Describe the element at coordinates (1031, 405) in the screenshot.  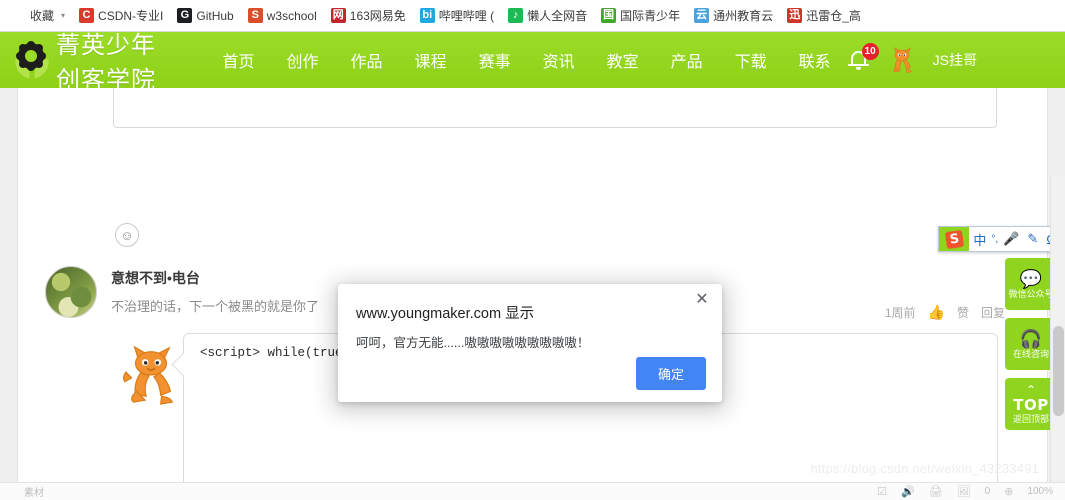
I see `top-text: TOP` at that location.